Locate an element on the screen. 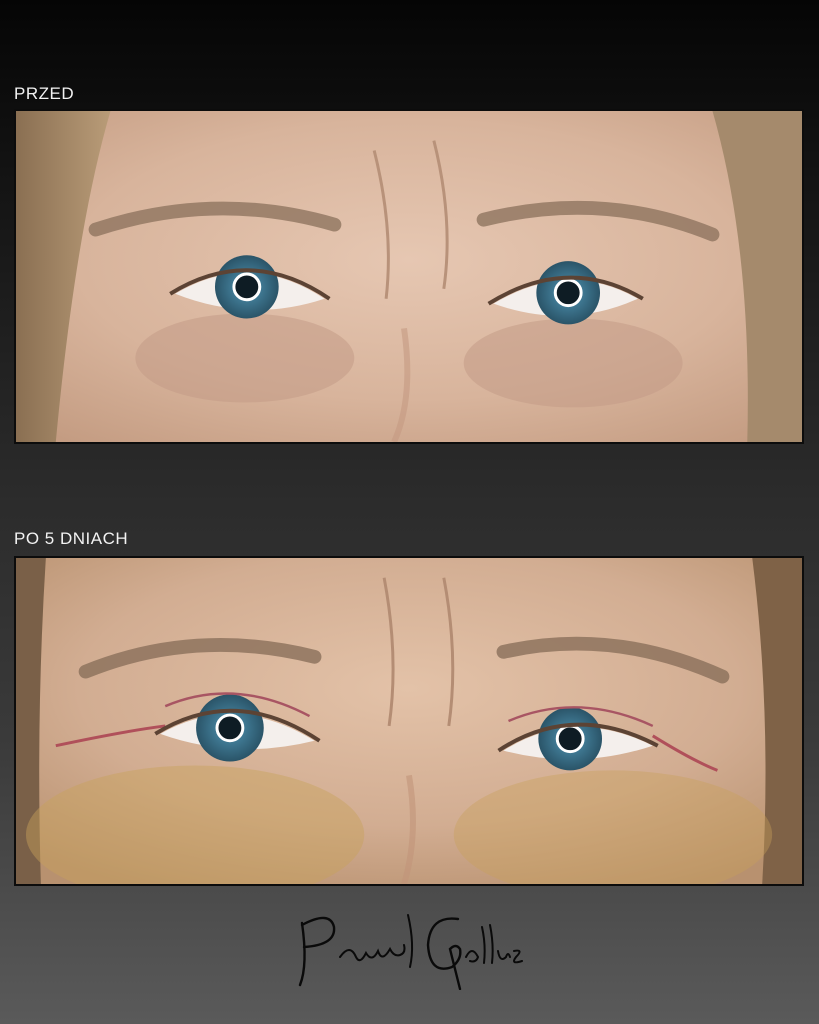  before-label: PRZED is located at coordinates (44, 93).